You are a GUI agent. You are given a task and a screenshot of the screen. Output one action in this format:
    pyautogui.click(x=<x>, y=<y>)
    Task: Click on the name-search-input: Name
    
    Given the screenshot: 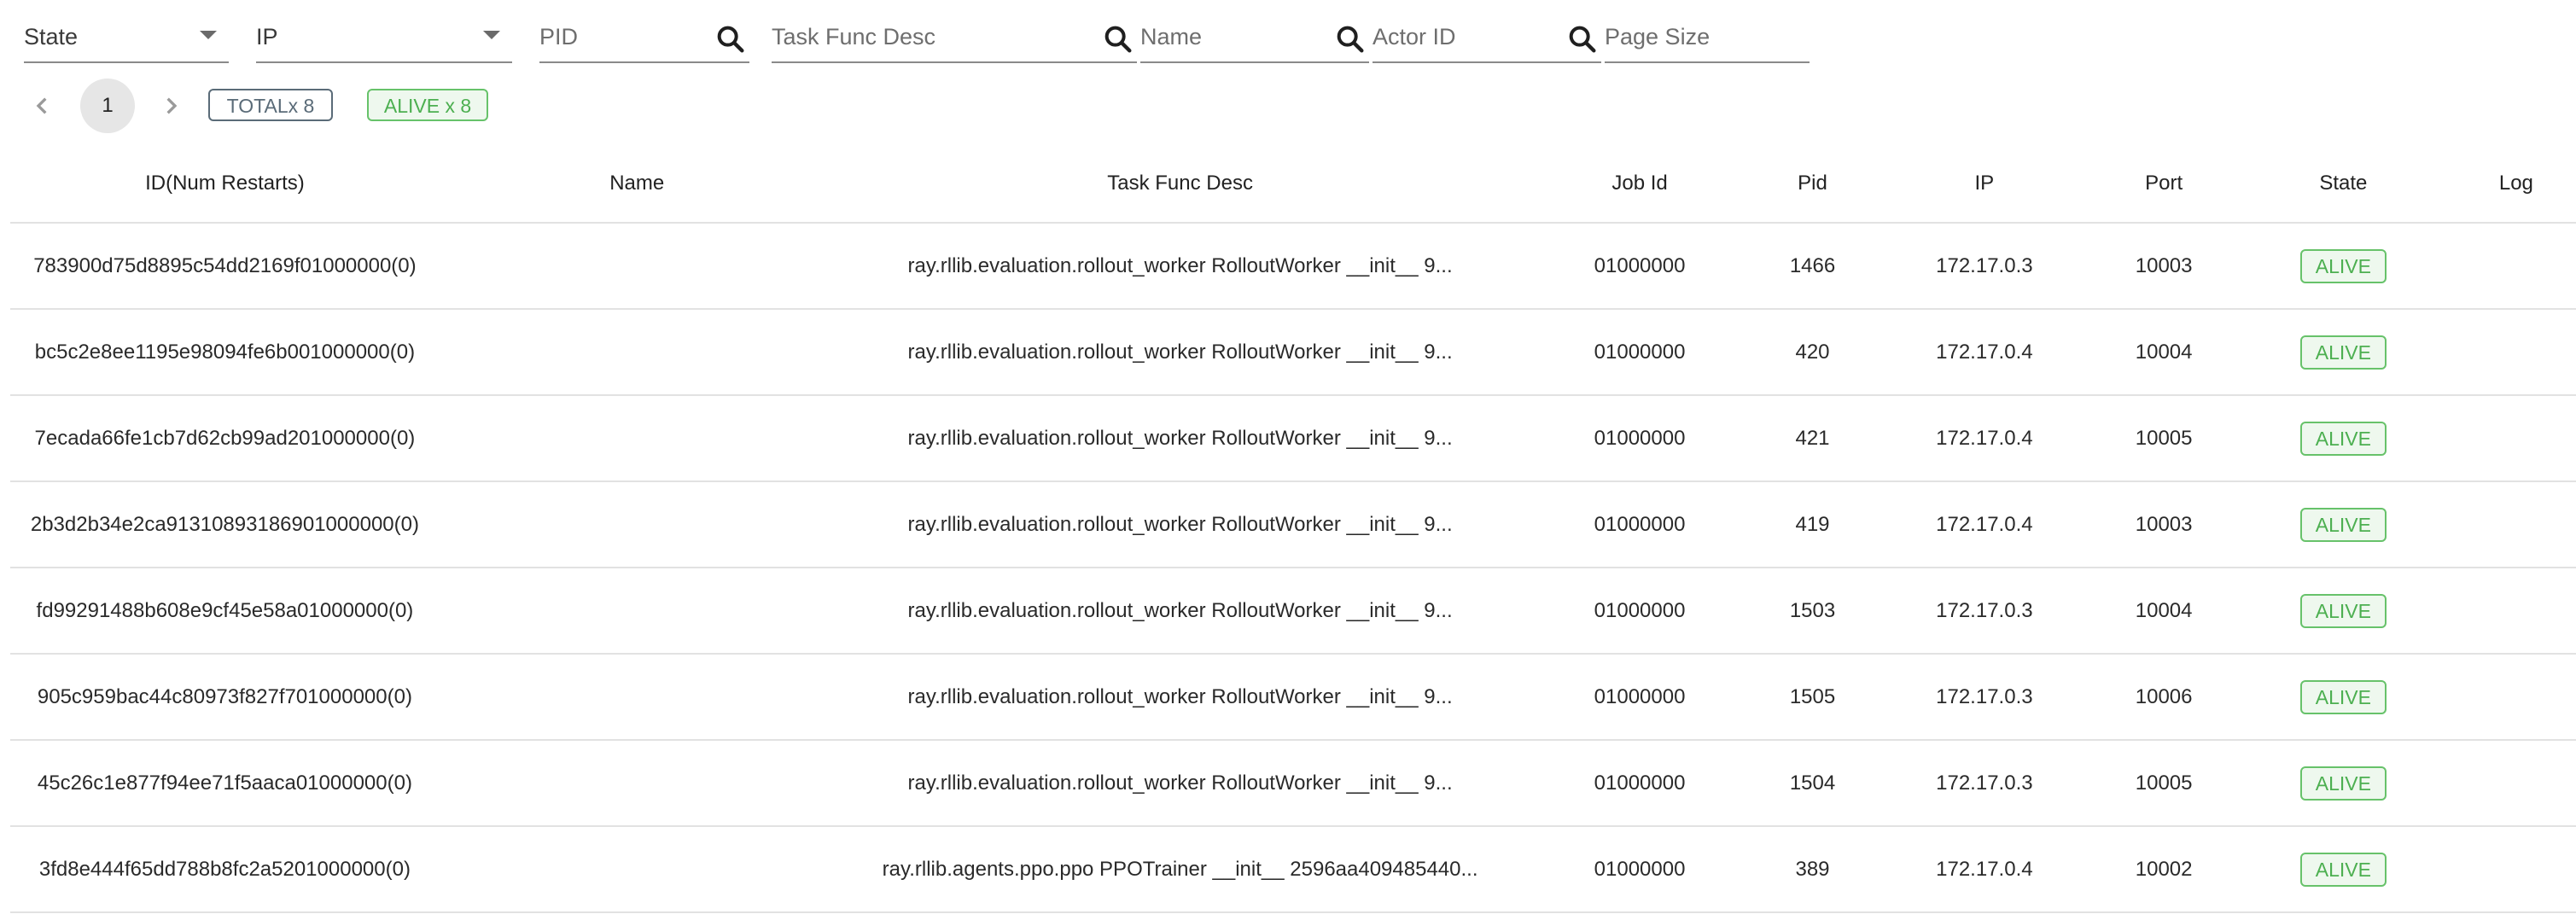 What is the action you would take?
    pyautogui.click(x=1254, y=41)
    